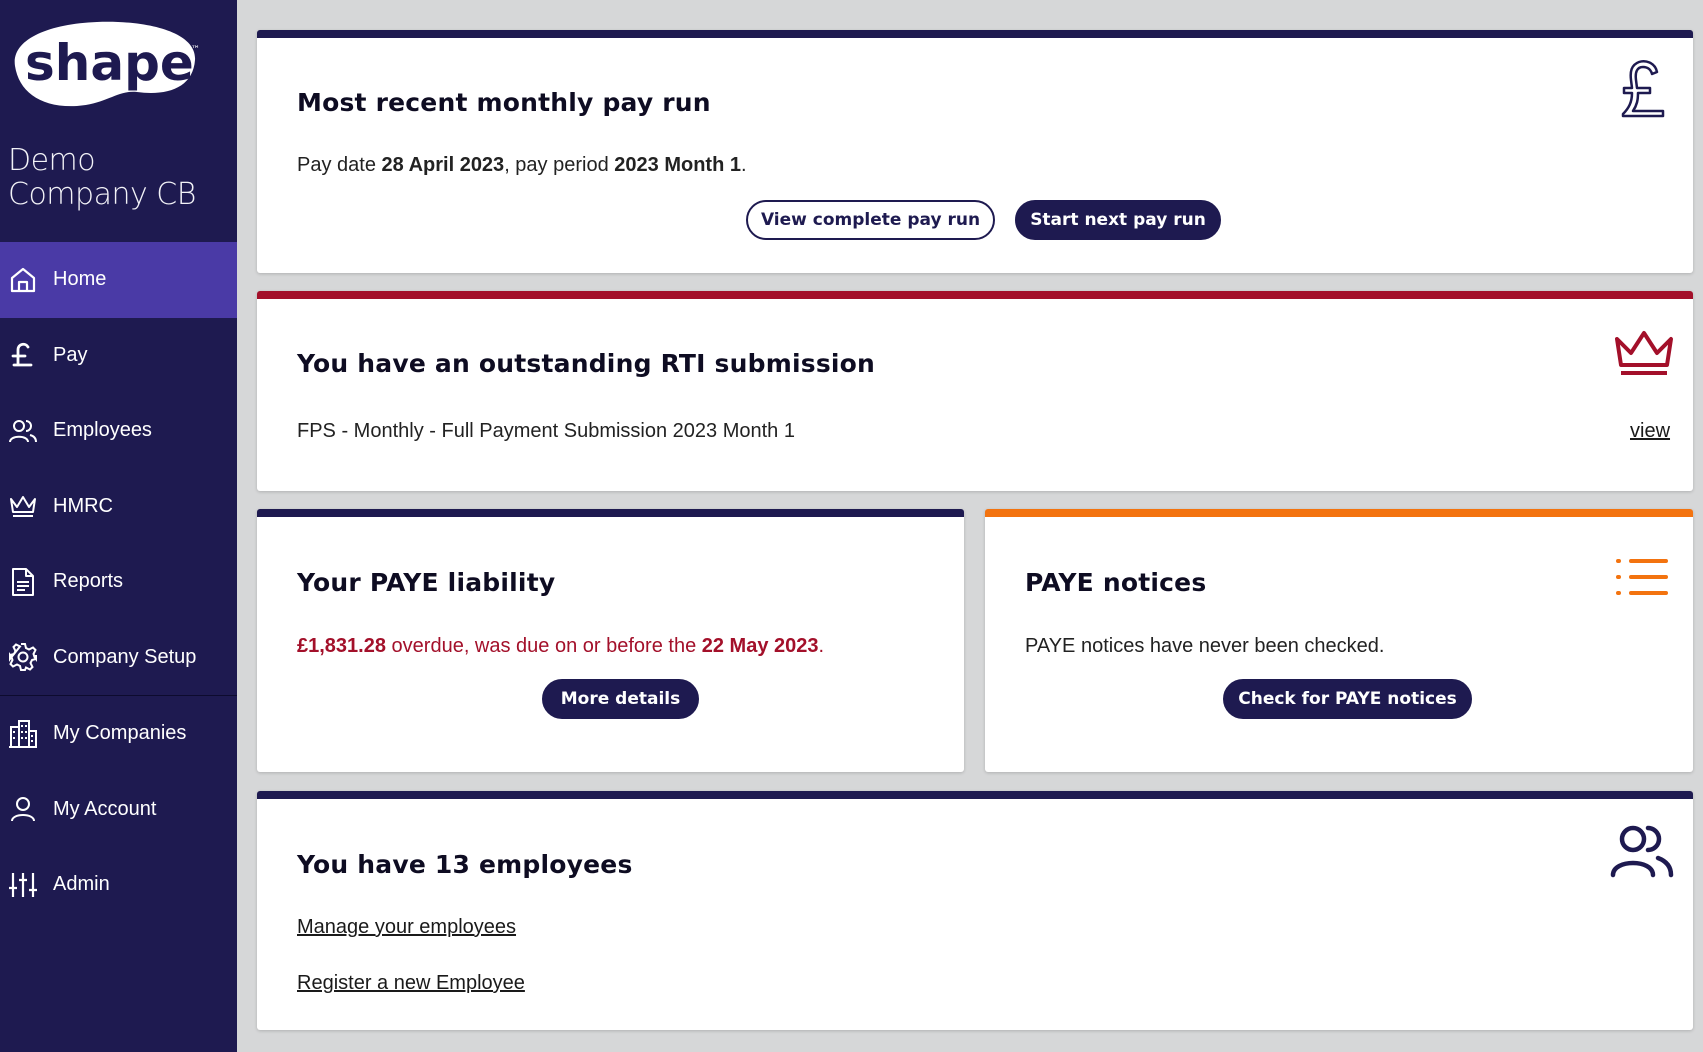 The image size is (1703, 1052). I want to click on rti-view-link: view, so click(1650, 431).